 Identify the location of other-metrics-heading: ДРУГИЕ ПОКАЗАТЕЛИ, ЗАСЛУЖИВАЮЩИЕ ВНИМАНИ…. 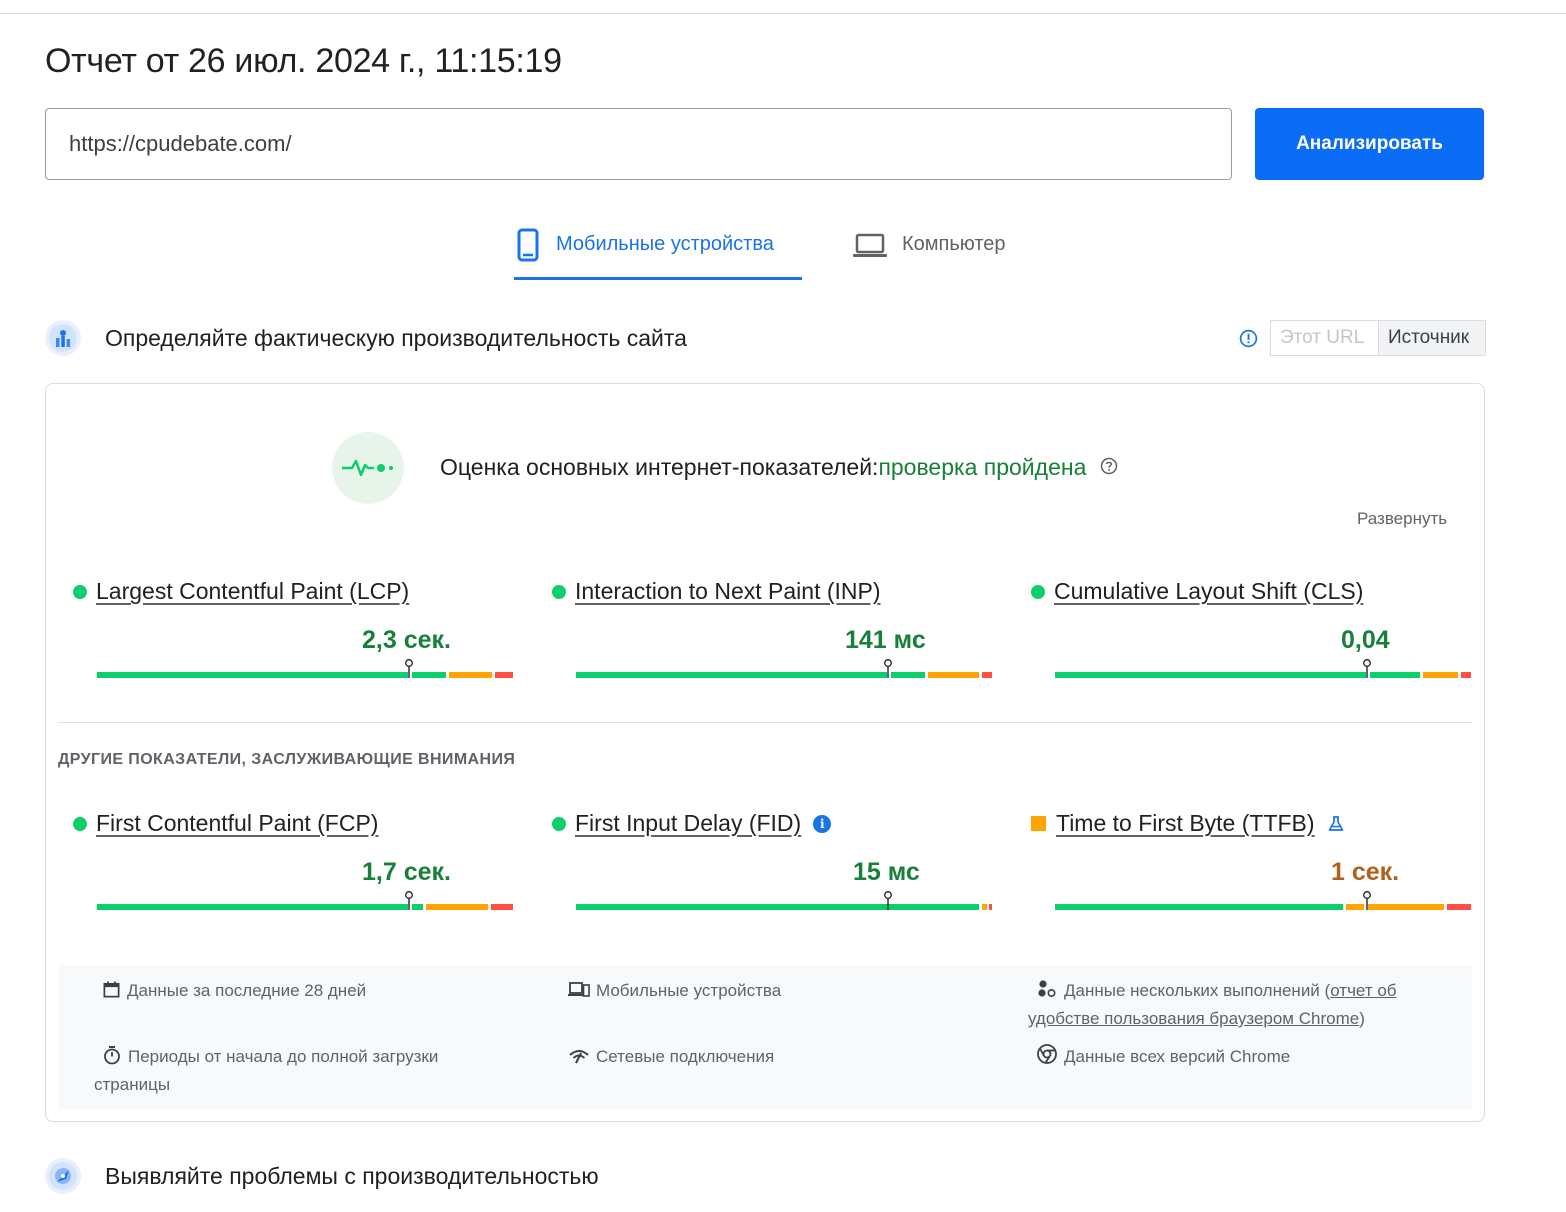
(287, 759).